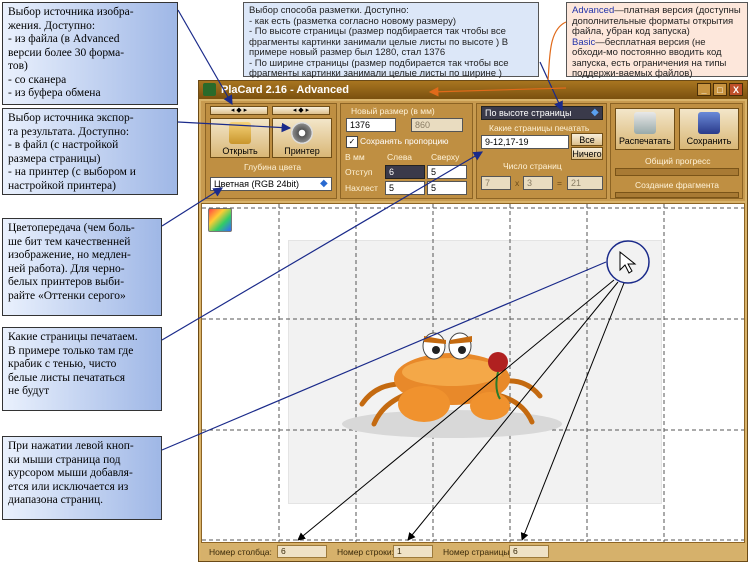 This screenshot has width=750, height=563. I want to click on open-button-label: Открыть, so click(240, 151).